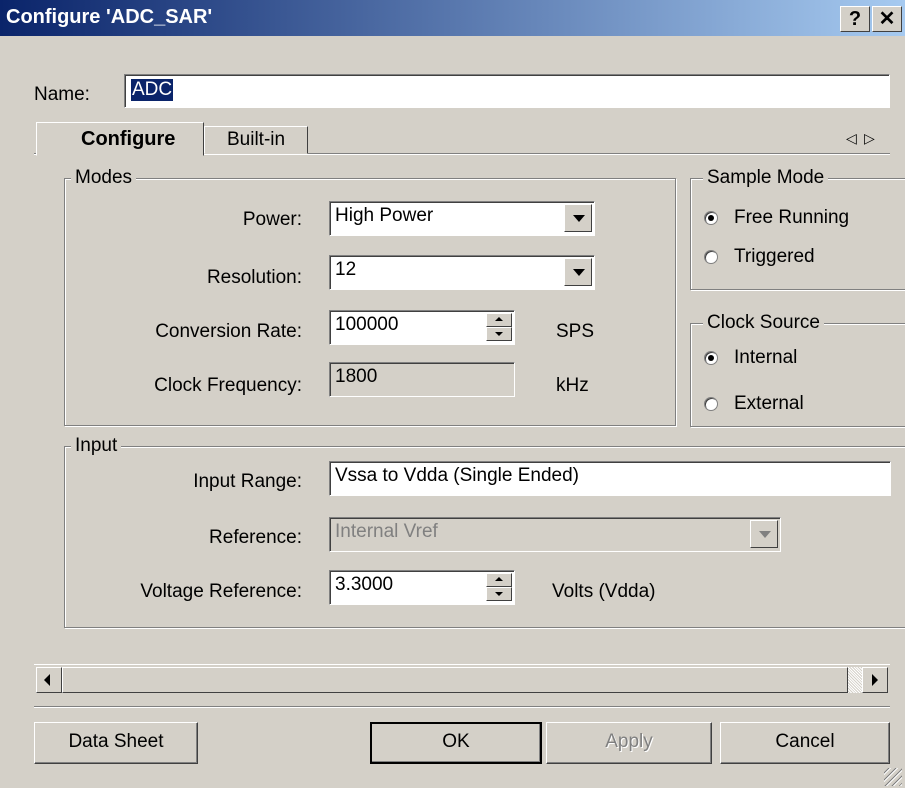  Describe the element at coordinates (384, 215) in the screenshot. I see `power-value: High Power` at that location.